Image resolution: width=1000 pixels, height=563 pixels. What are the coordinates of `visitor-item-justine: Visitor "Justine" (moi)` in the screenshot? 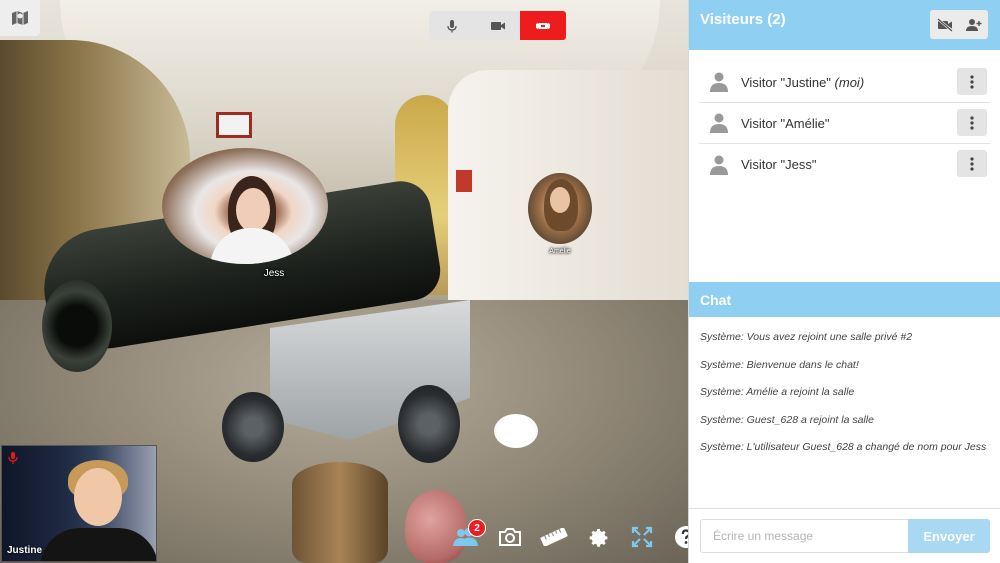 It's located at (844, 82).